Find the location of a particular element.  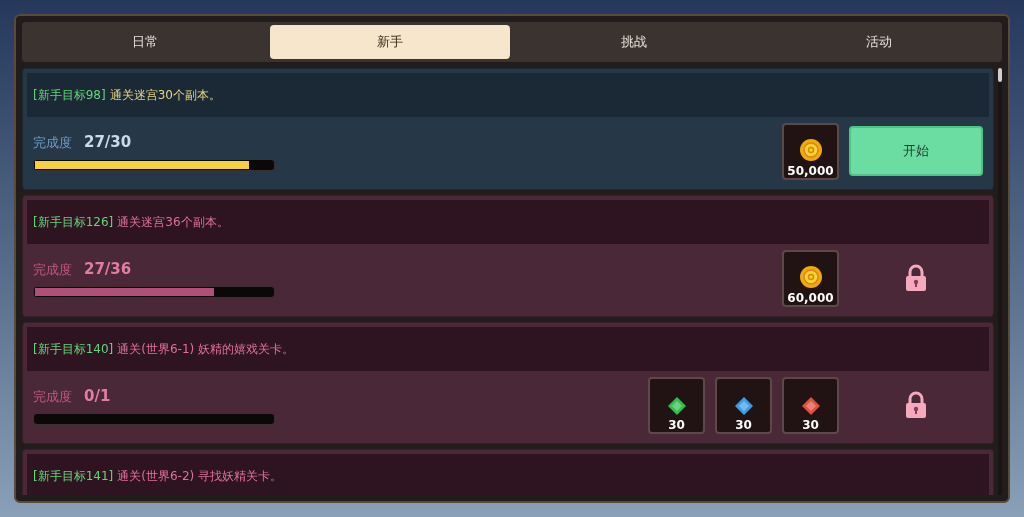

quest-tag: [新手目标126] is located at coordinates (73, 222).